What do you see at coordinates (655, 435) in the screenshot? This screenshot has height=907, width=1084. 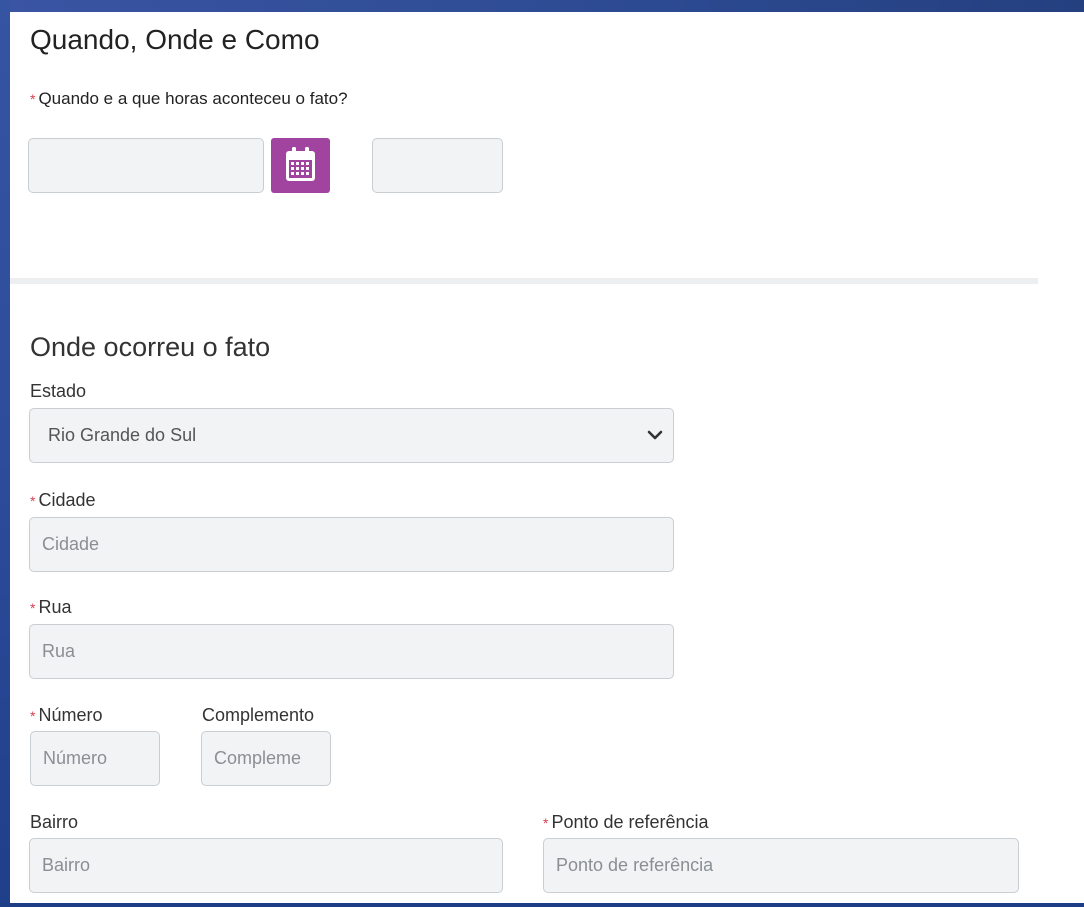 I see `chevron-down-icon` at bounding box center [655, 435].